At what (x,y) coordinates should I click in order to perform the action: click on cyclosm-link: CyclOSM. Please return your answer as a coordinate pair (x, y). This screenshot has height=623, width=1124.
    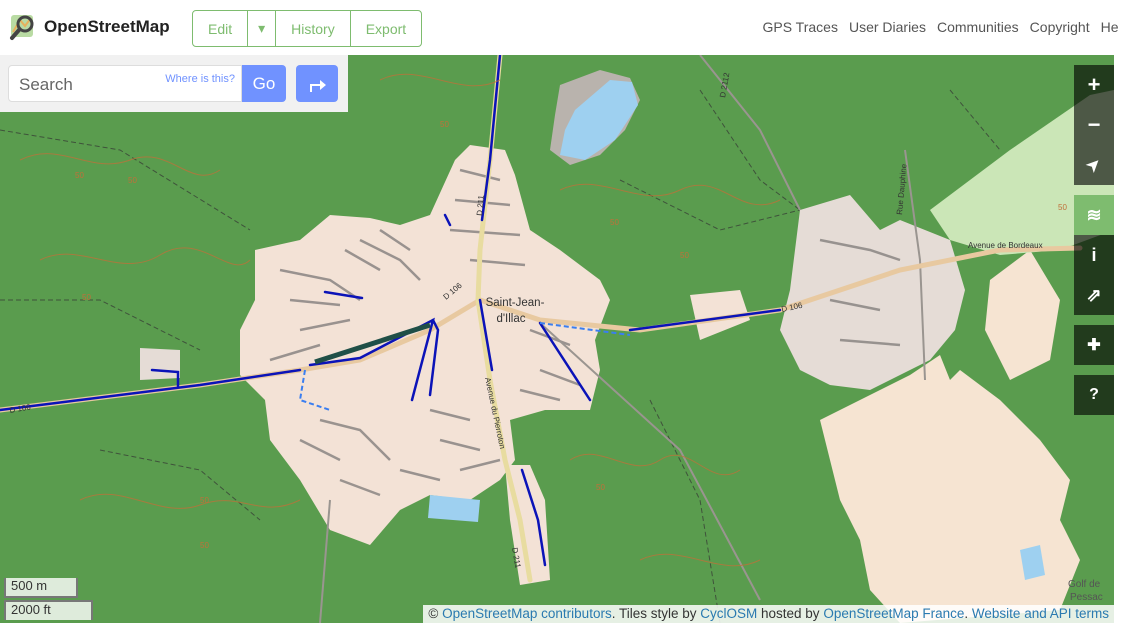
    Looking at the image, I should click on (728, 613).